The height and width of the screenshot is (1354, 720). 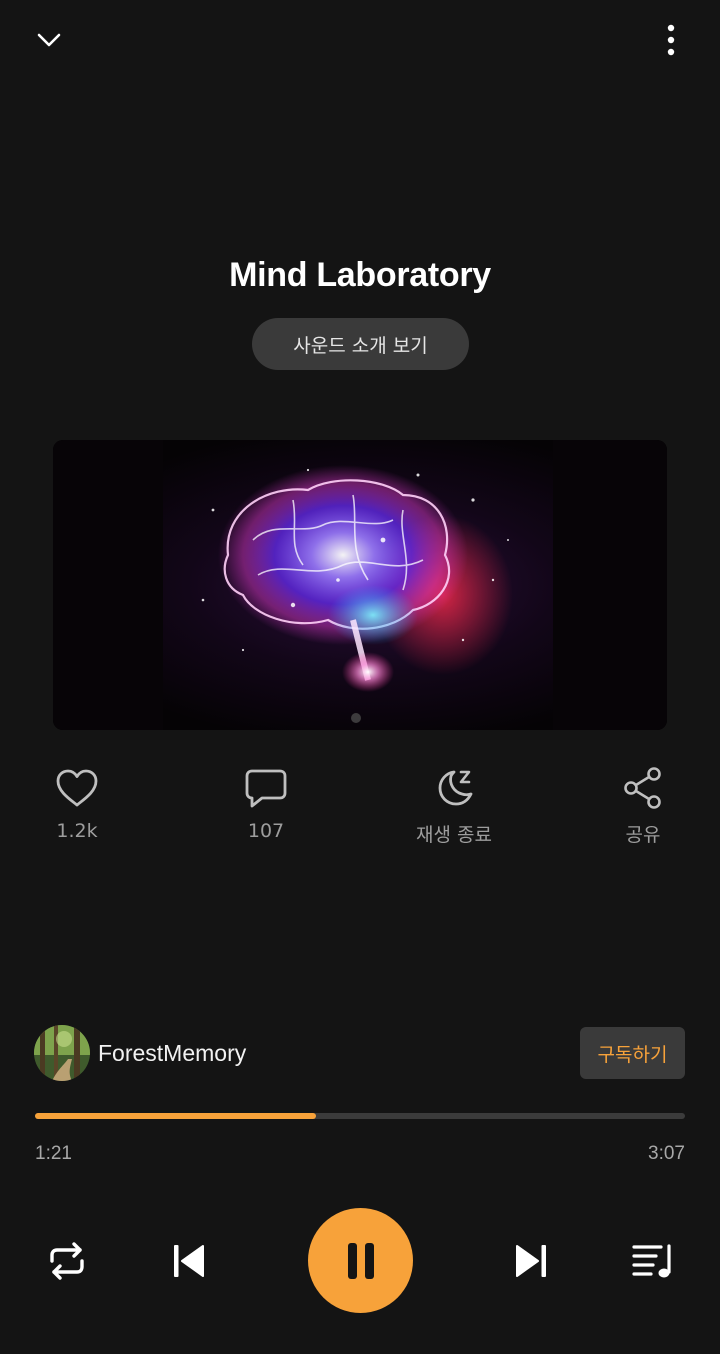 What do you see at coordinates (642, 788) in the screenshot?
I see `share-icon` at bounding box center [642, 788].